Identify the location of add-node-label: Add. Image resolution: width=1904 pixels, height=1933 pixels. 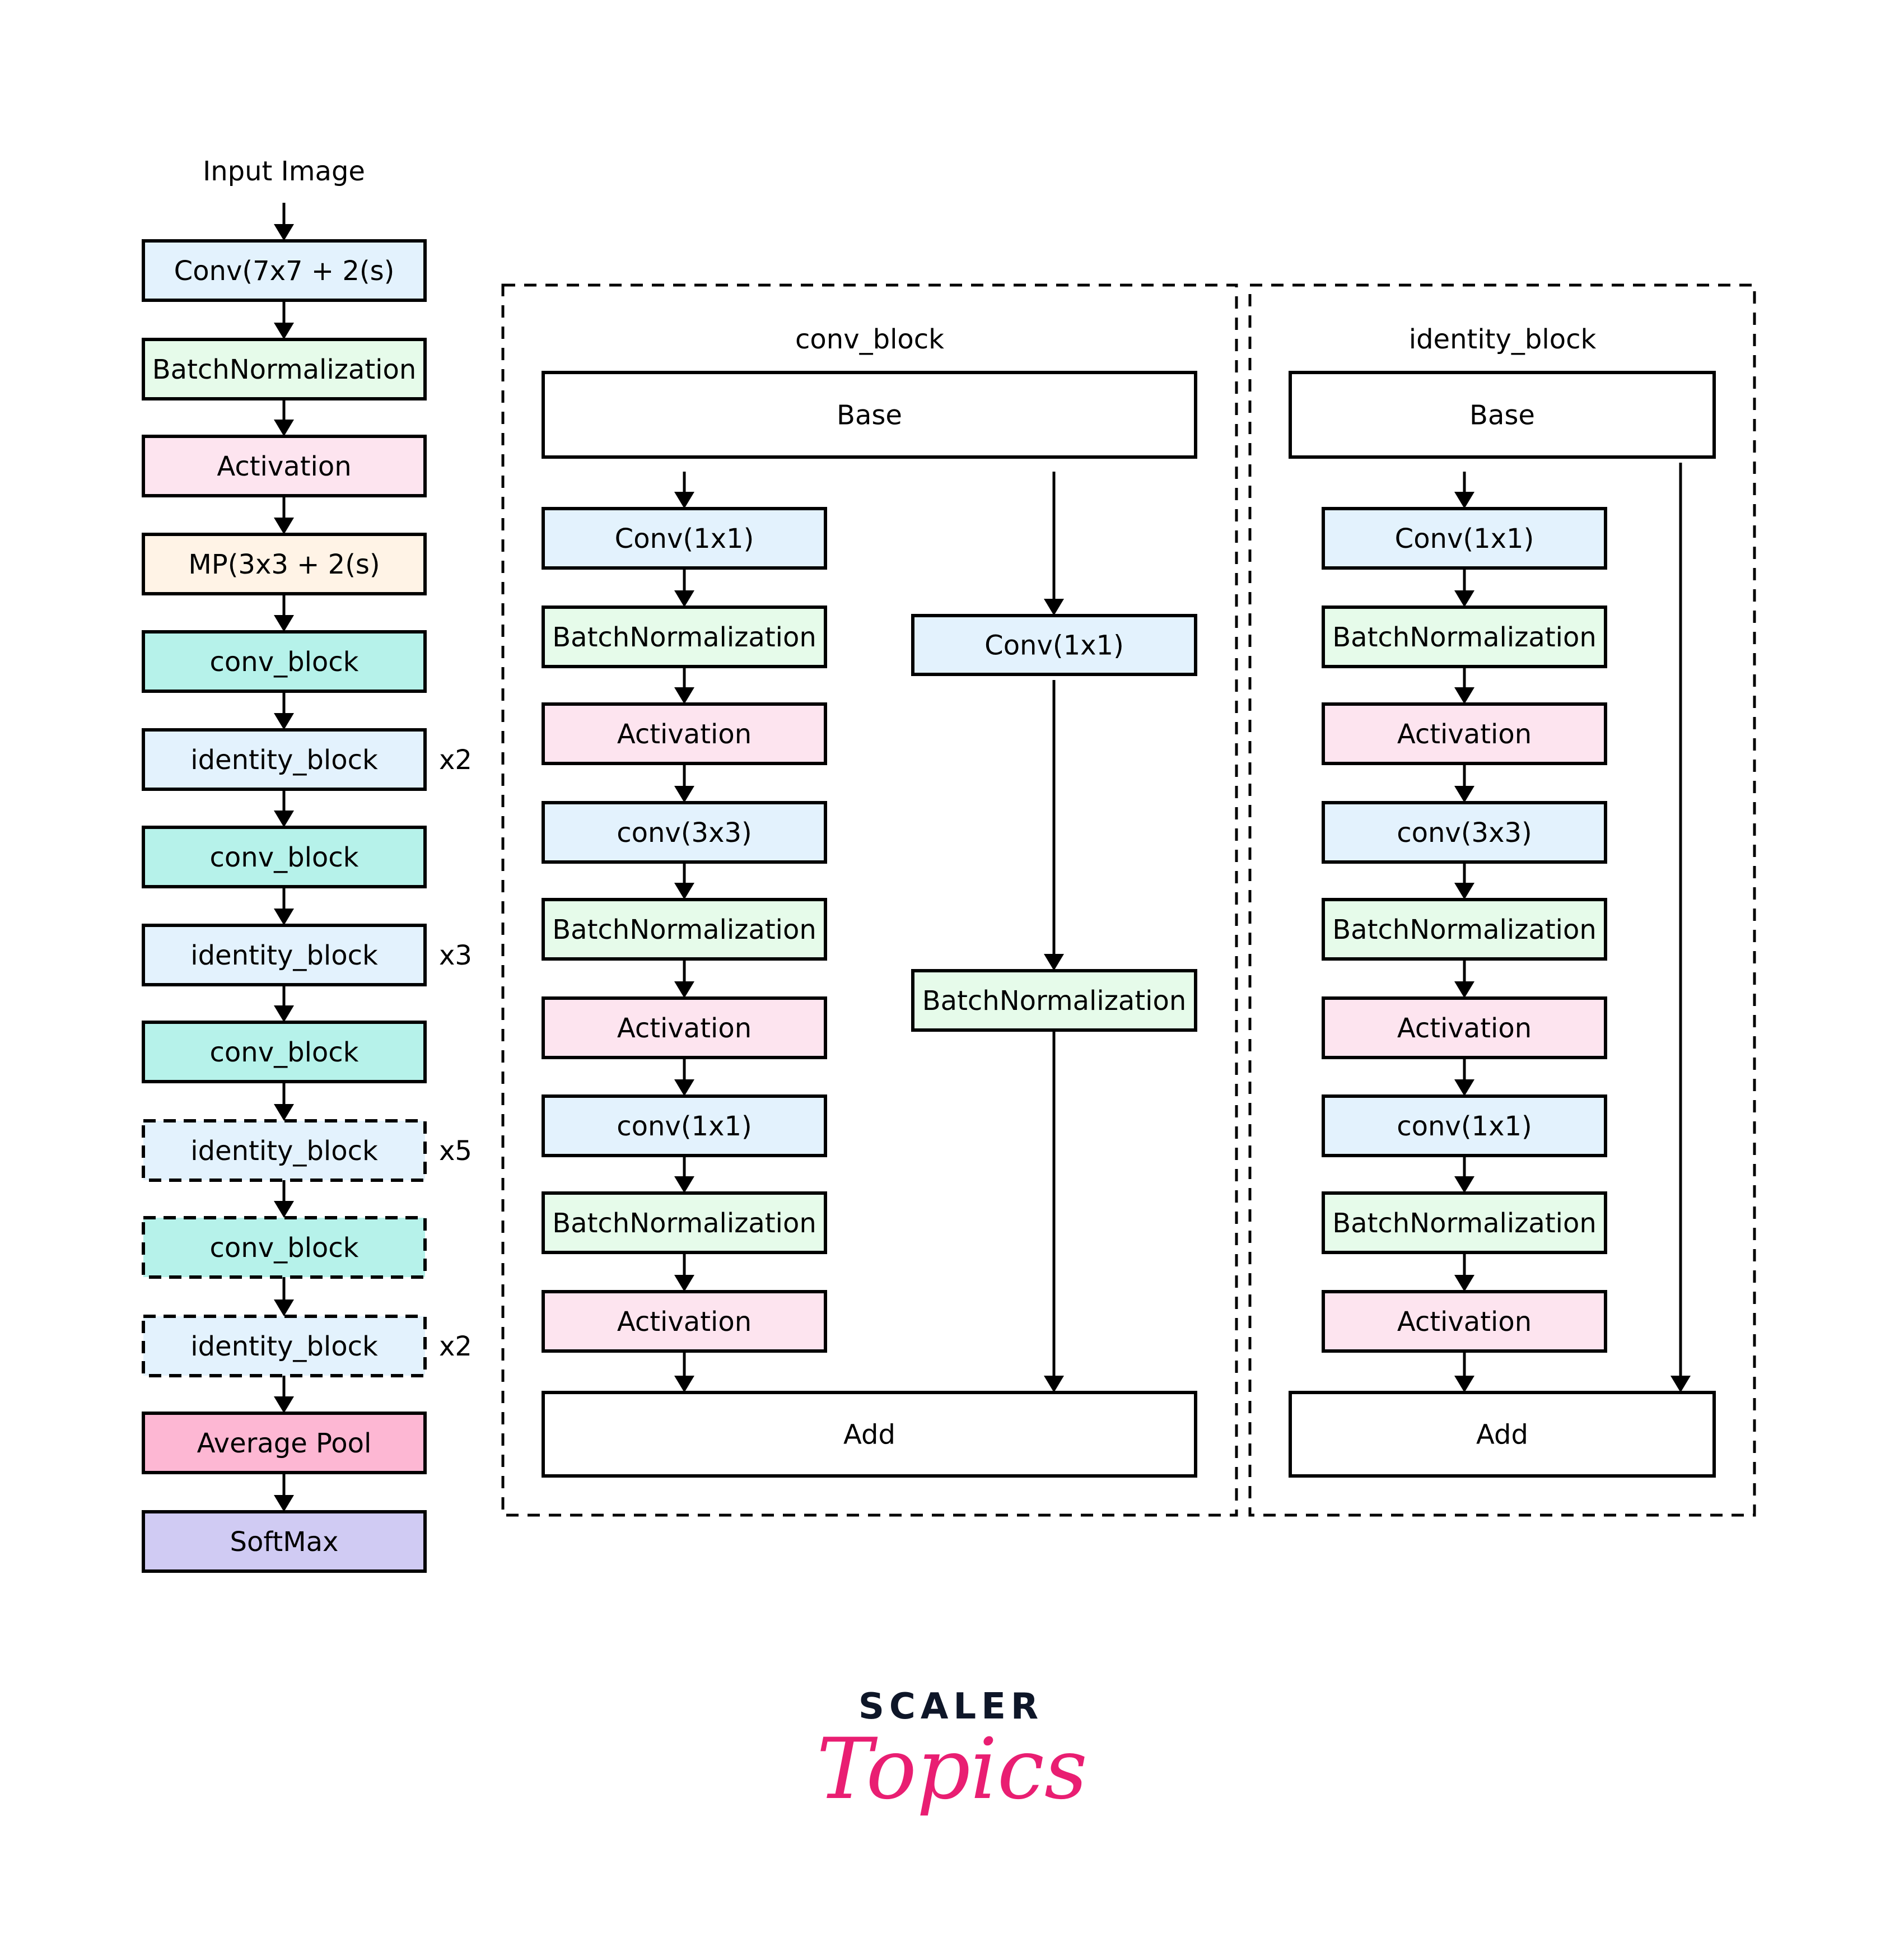
(869, 1435).